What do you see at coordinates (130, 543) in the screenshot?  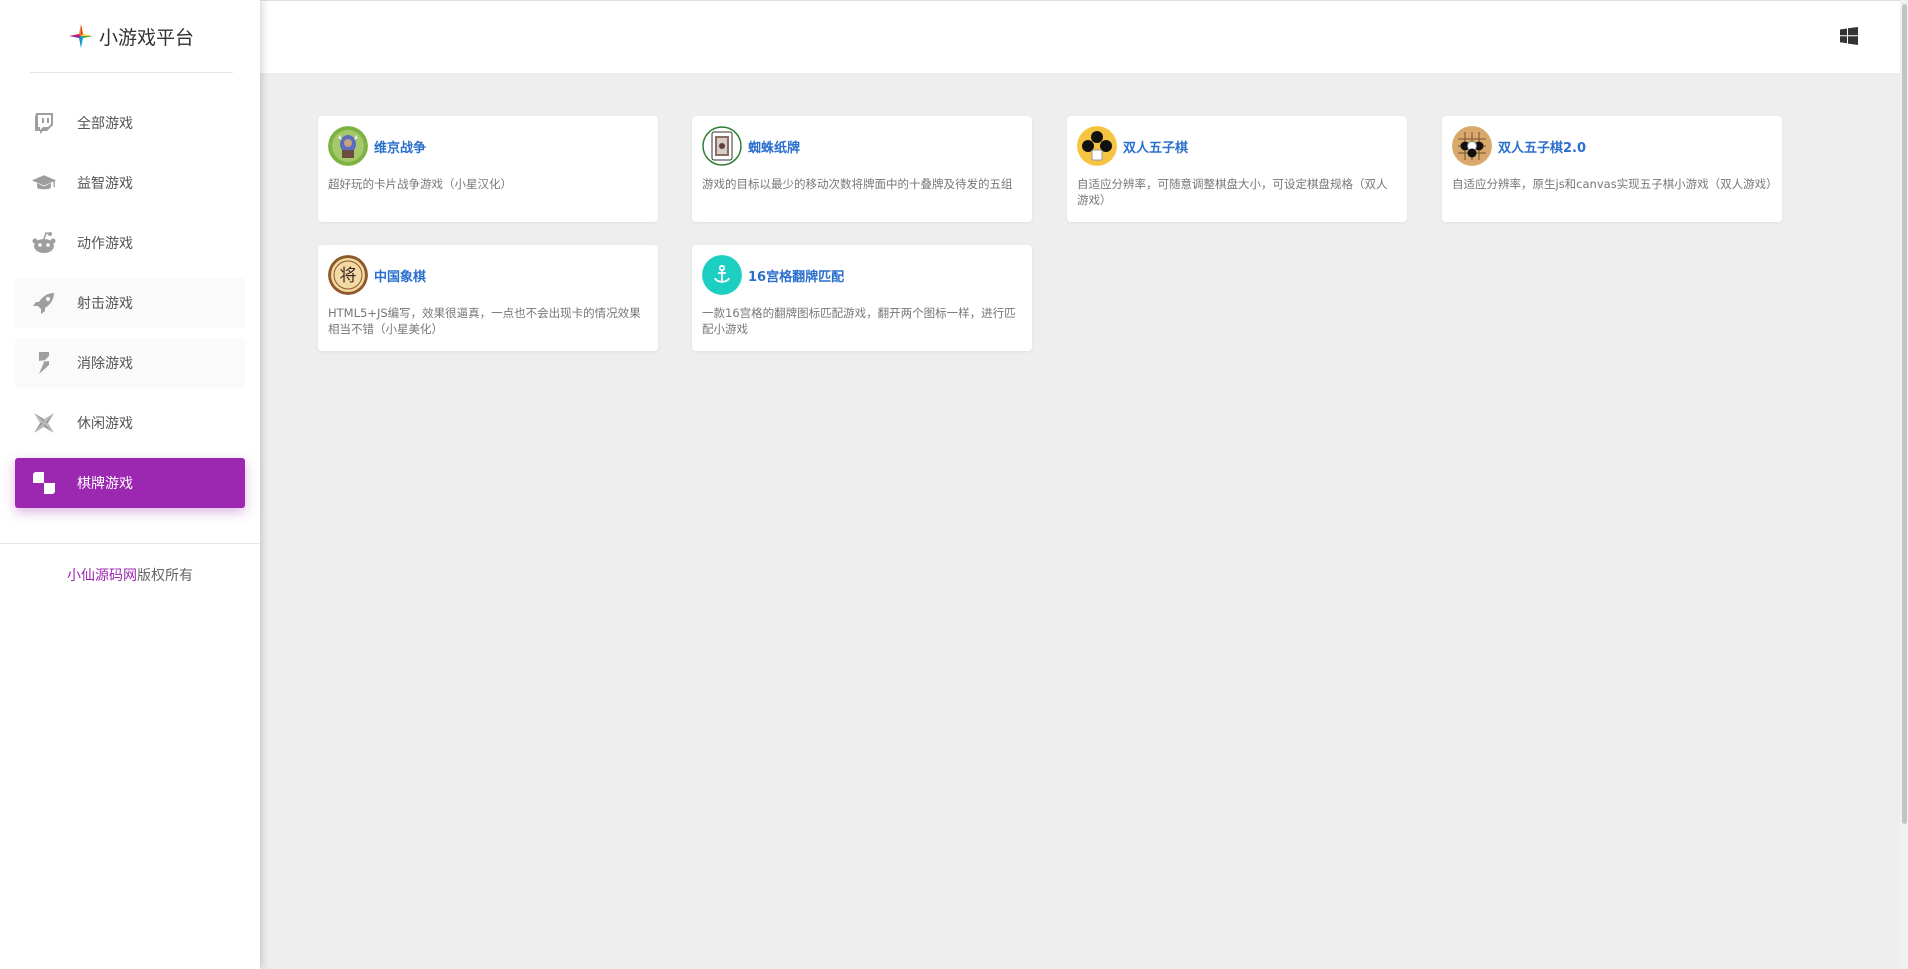 I see `sidebar-divider` at bounding box center [130, 543].